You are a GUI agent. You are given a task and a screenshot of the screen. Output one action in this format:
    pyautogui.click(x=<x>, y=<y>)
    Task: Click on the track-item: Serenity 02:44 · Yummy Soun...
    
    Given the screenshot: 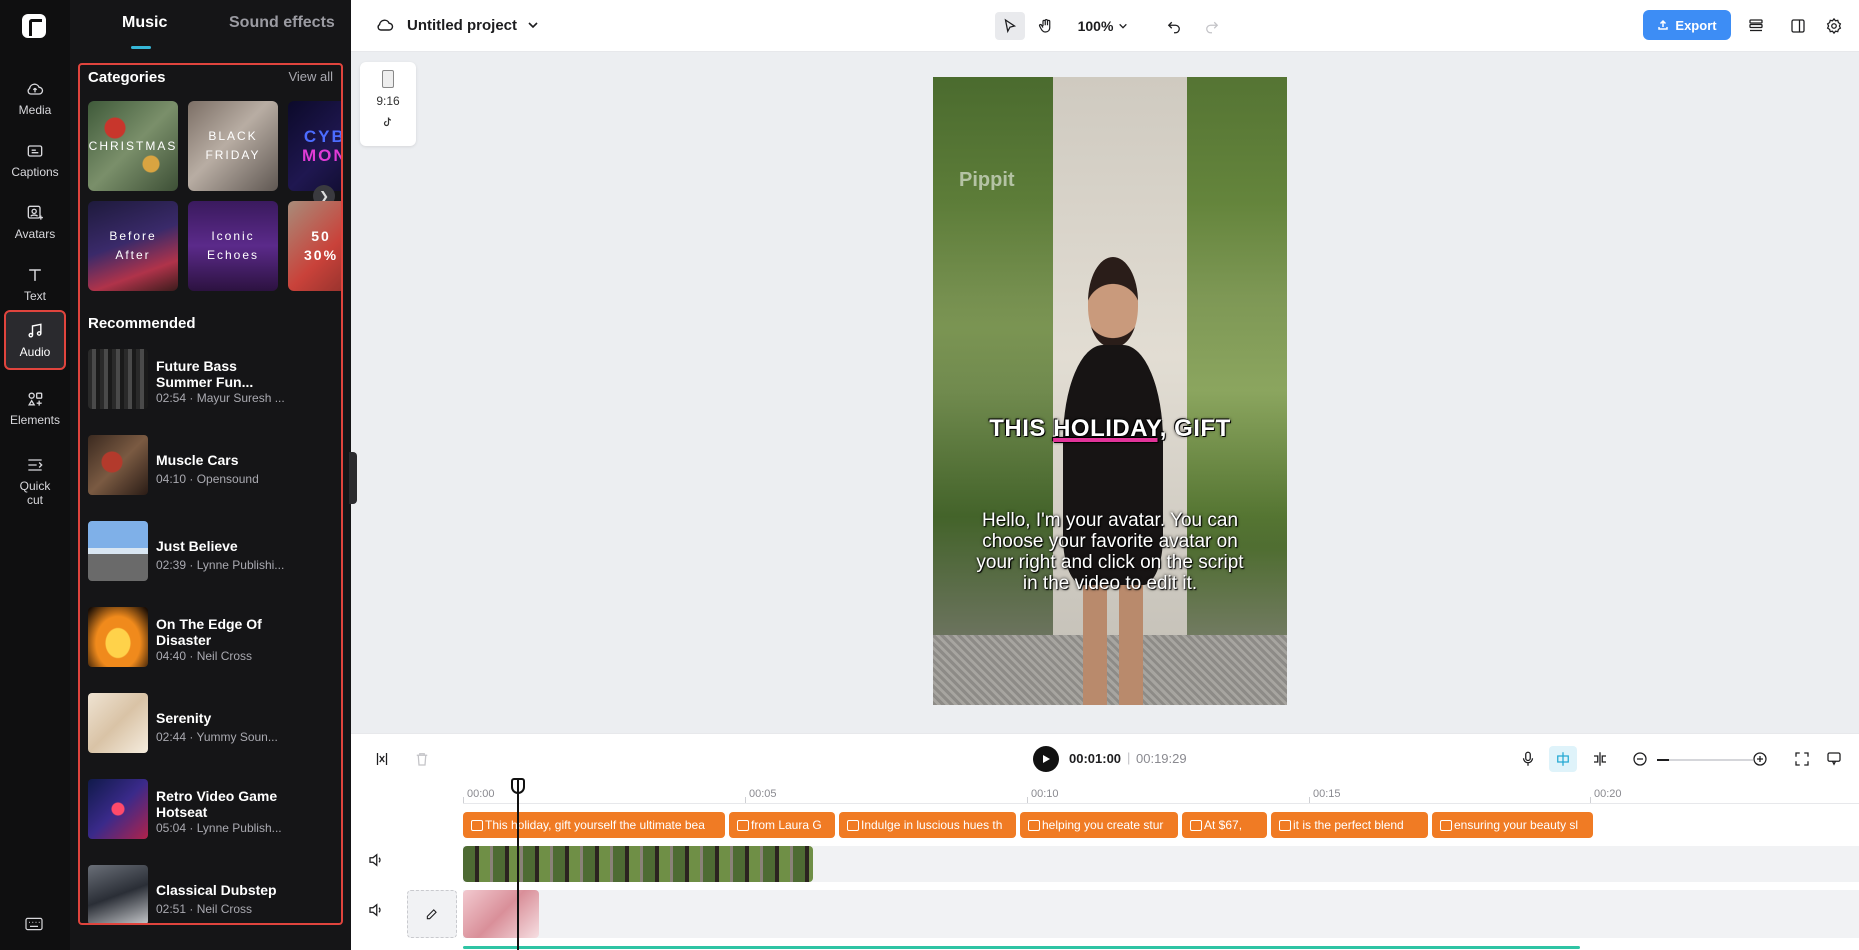 What is the action you would take?
    pyautogui.click(x=213, y=724)
    